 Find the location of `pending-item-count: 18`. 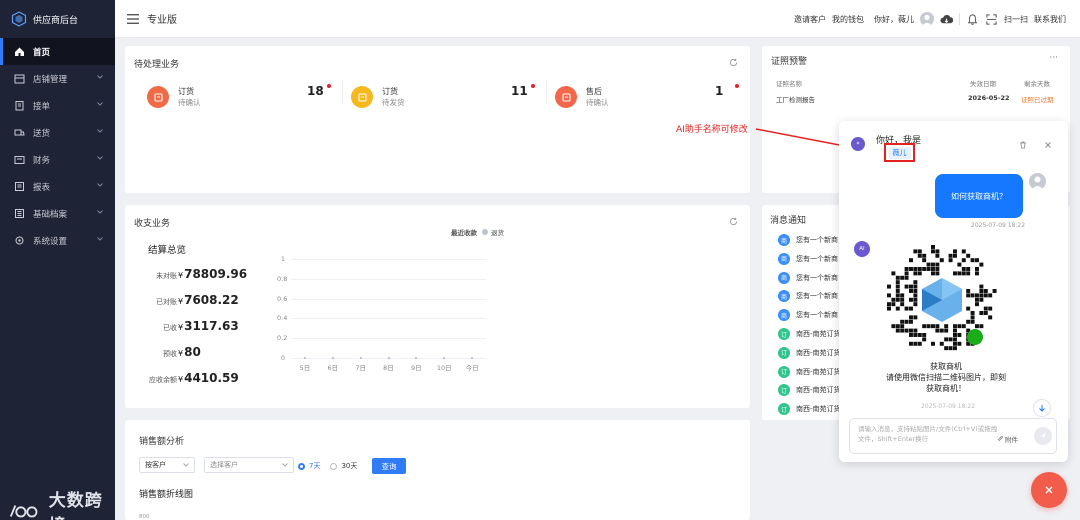

pending-item-count: 18 is located at coordinates (315, 91).